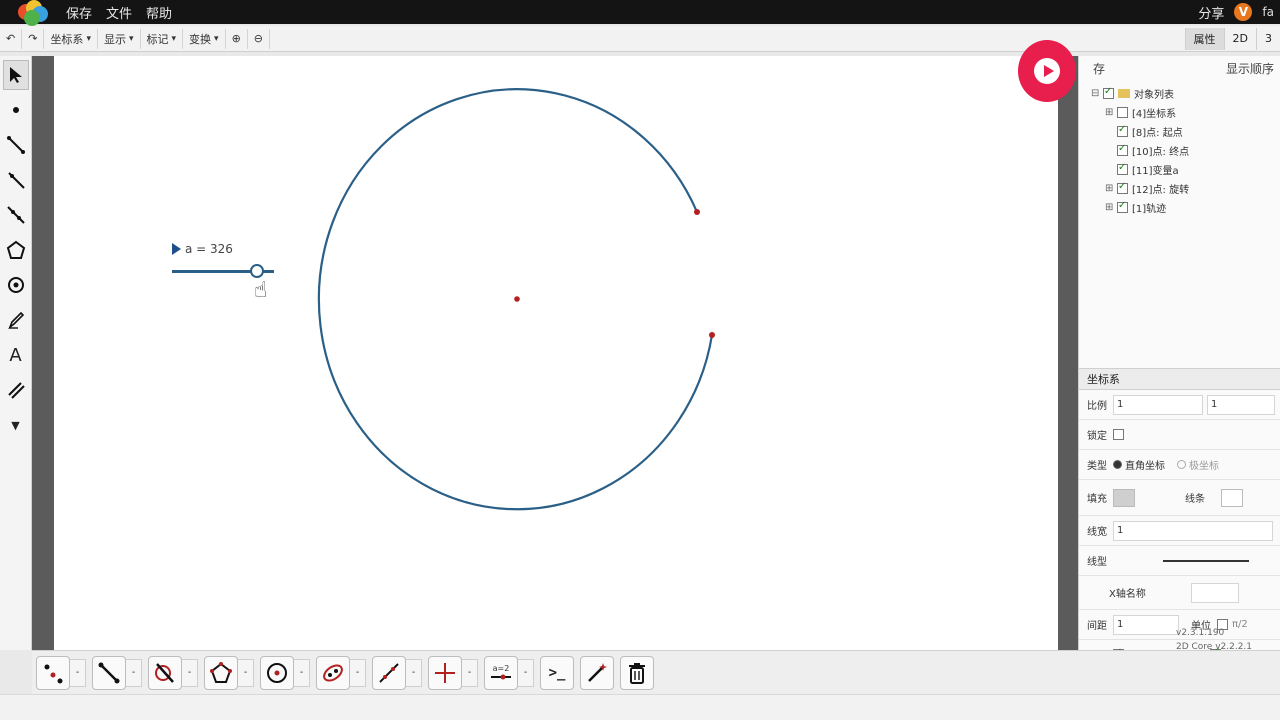 The width and height of the screenshot is (1280, 720). What do you see at coordinates (1239, 38) in the screenshot?
I see `view-2d-button: 2D` at bounding box center [1239, 38].